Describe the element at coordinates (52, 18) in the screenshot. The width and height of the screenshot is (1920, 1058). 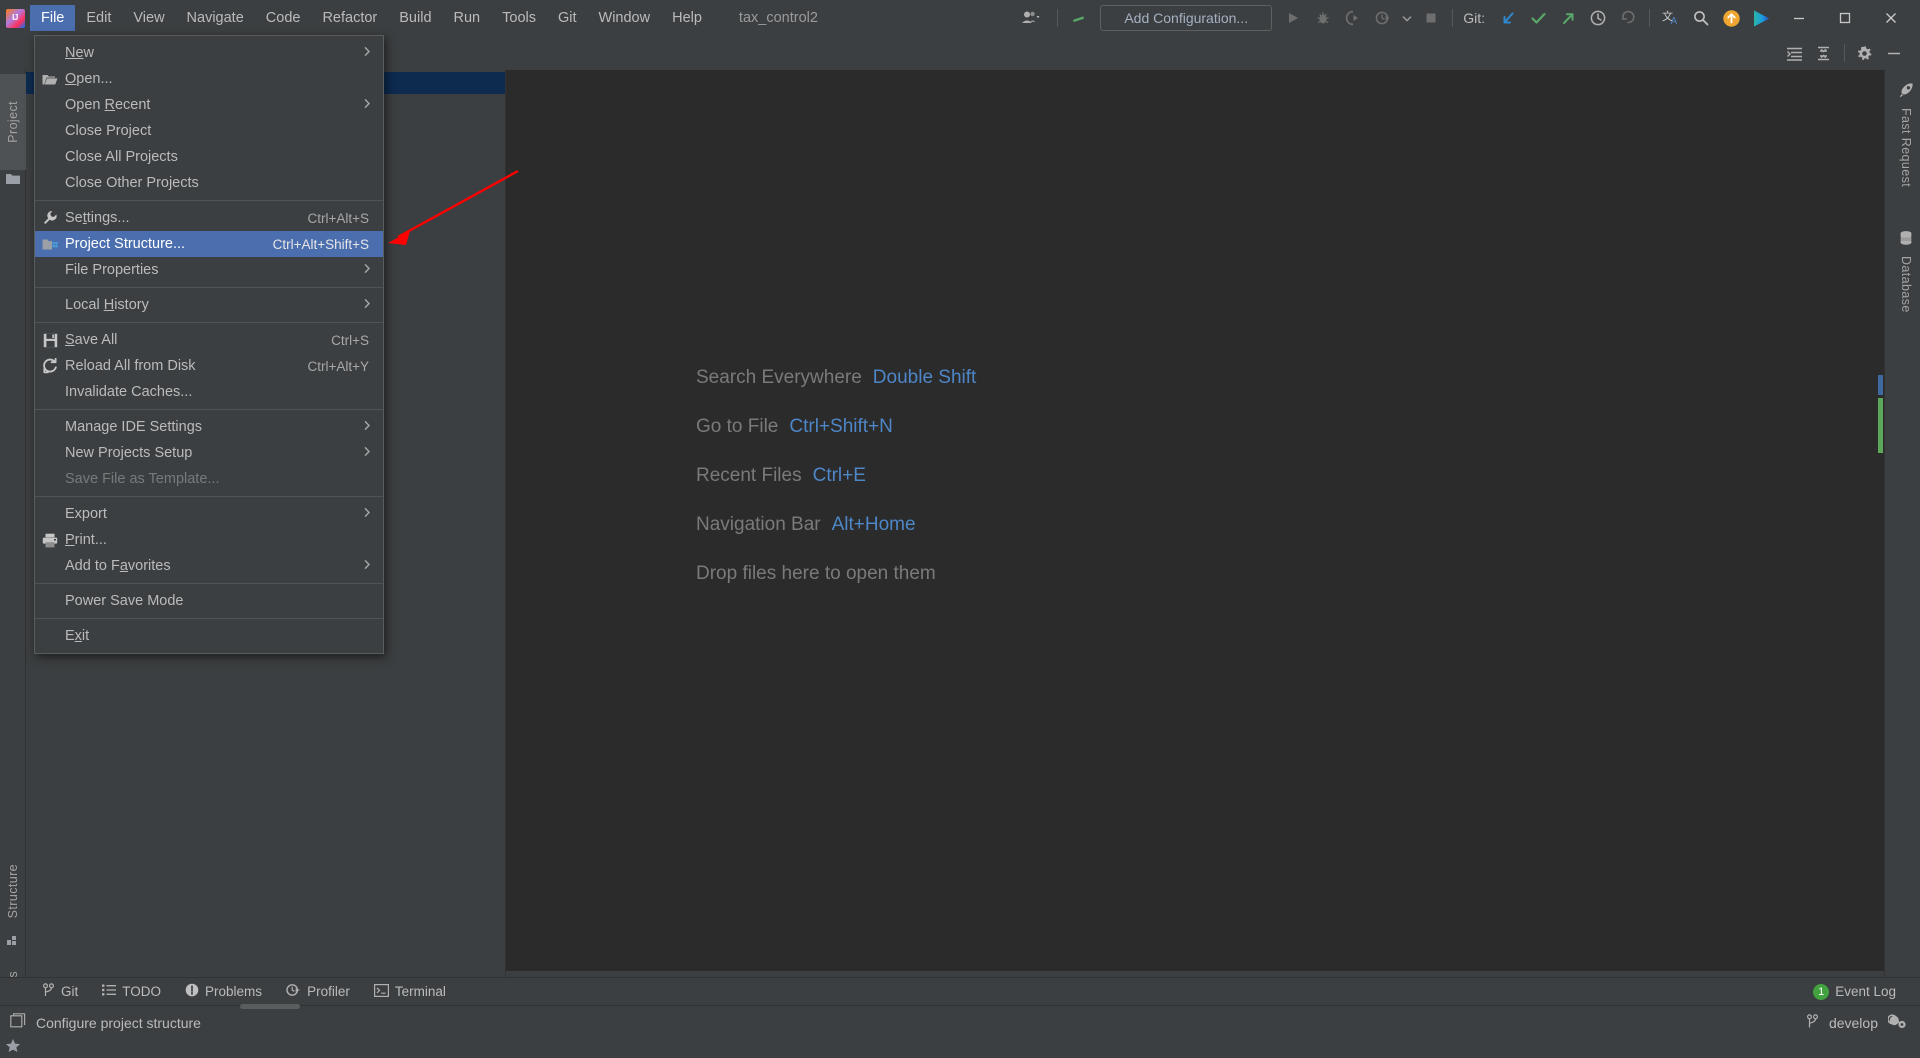
I see `menu-file: File` at that location.